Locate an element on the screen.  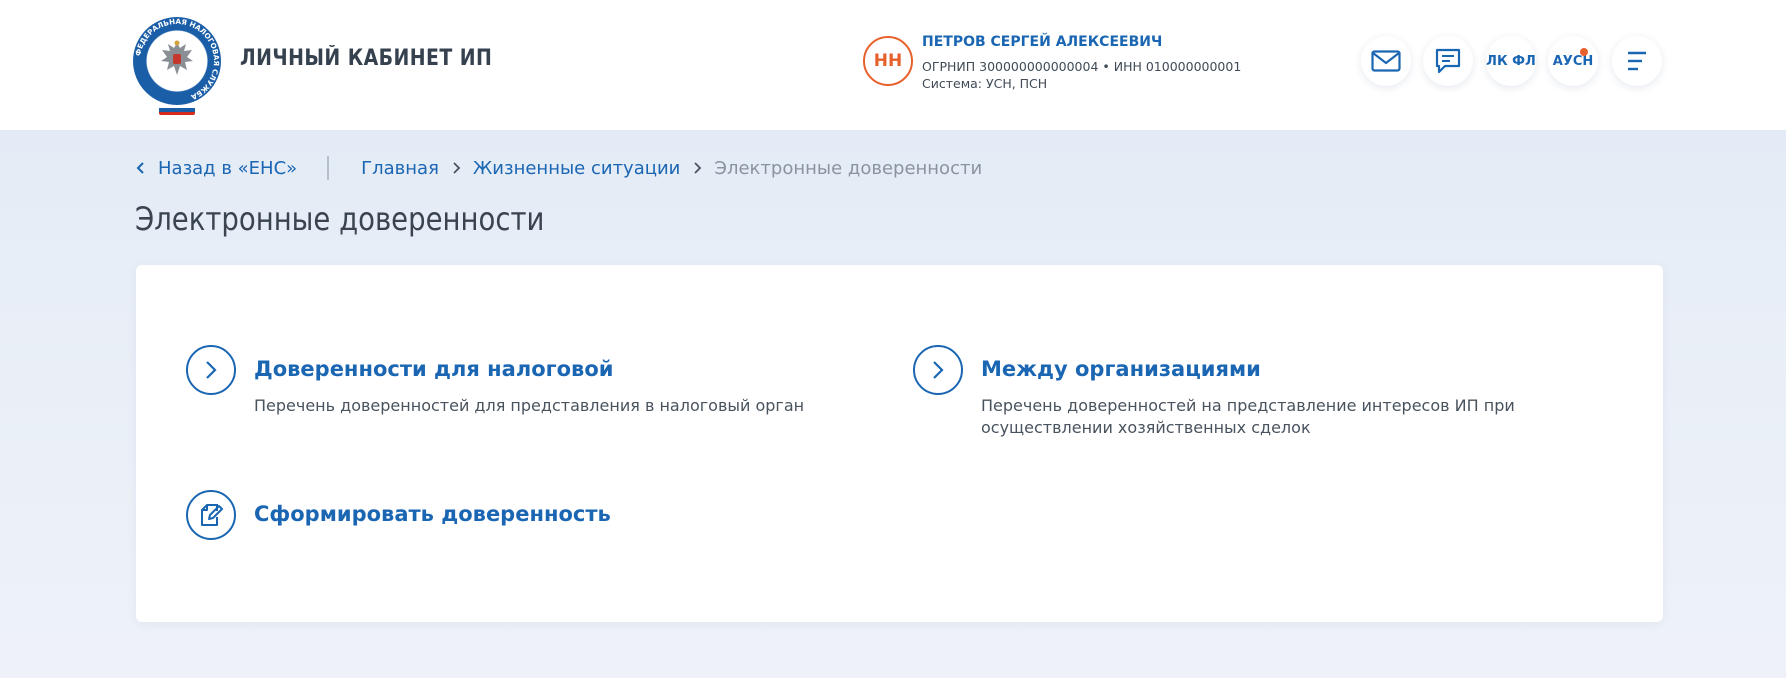
ausn-label: АУСН is located at coordinates (1573, 61).